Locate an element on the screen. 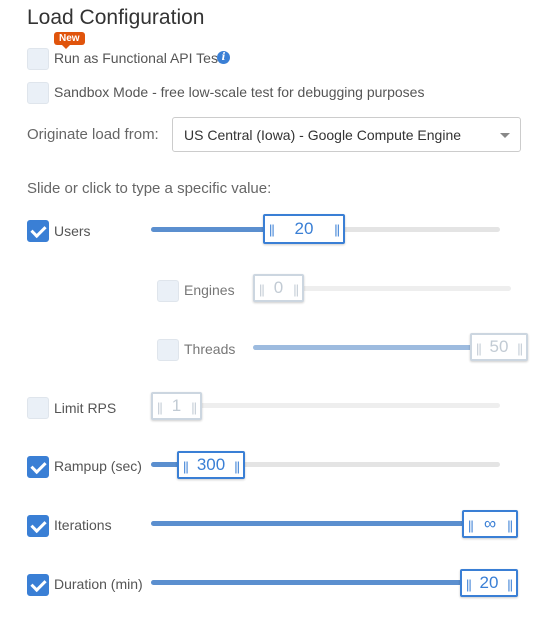  iterations-label: Iterations is located at coordinates (83, 525).